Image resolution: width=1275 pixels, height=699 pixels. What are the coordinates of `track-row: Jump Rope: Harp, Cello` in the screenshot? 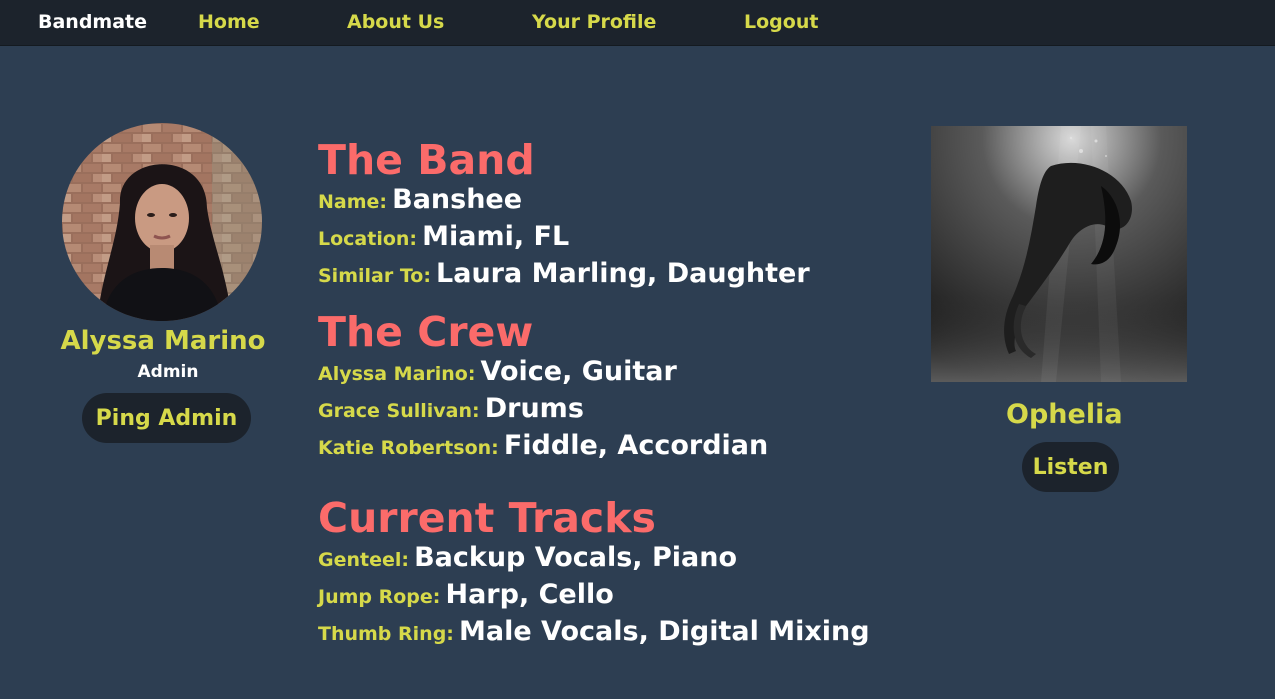 It's located at (466, 594).